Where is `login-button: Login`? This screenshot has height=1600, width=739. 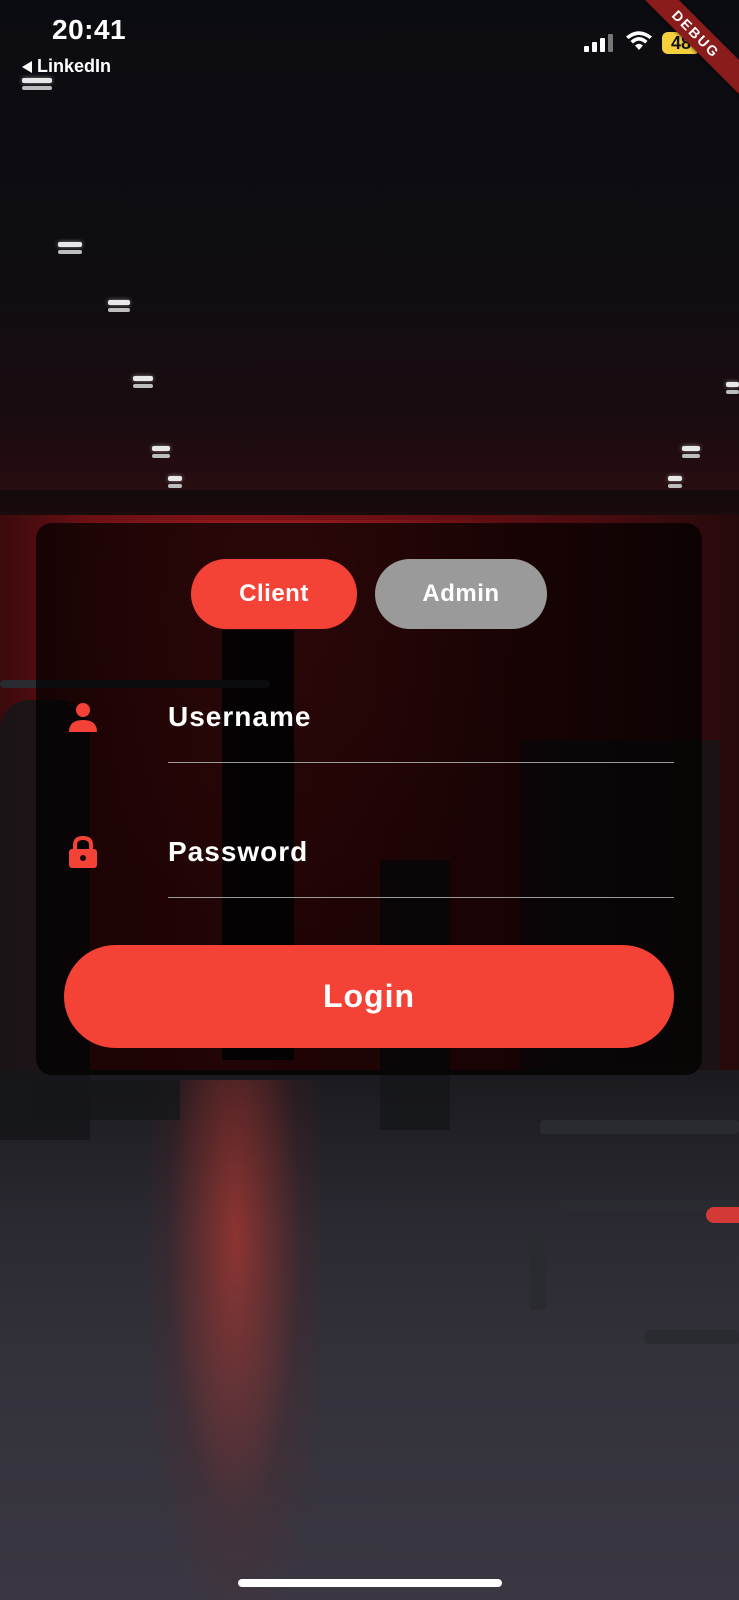
login-button: Login is located at coordinates (369, 996).